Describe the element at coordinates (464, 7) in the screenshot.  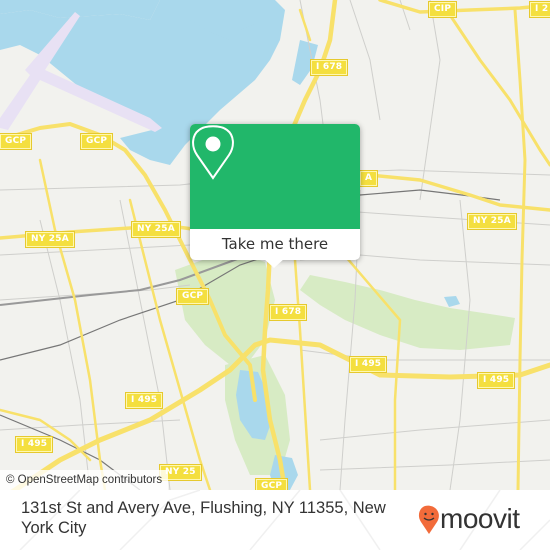
I see `highway-cip` at that location.